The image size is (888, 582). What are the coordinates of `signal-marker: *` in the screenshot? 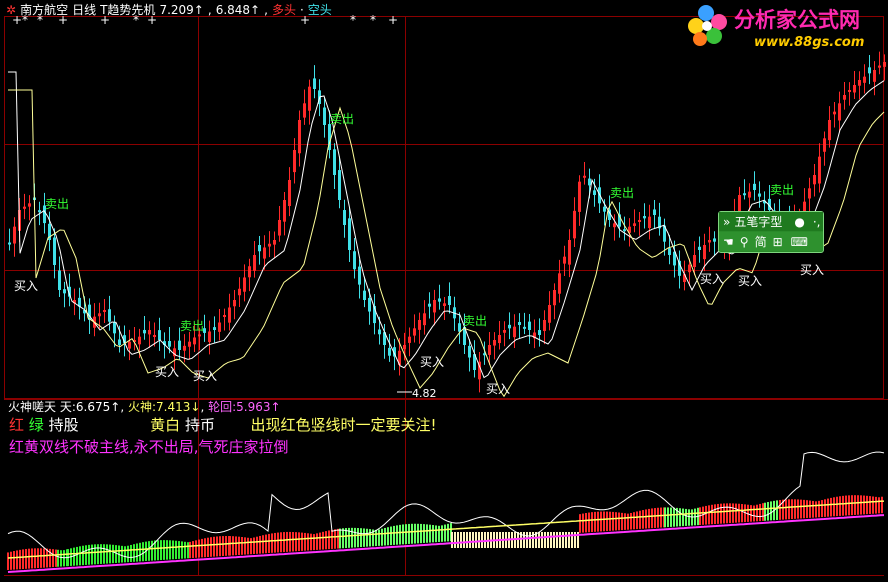 It's located at (353, 20).